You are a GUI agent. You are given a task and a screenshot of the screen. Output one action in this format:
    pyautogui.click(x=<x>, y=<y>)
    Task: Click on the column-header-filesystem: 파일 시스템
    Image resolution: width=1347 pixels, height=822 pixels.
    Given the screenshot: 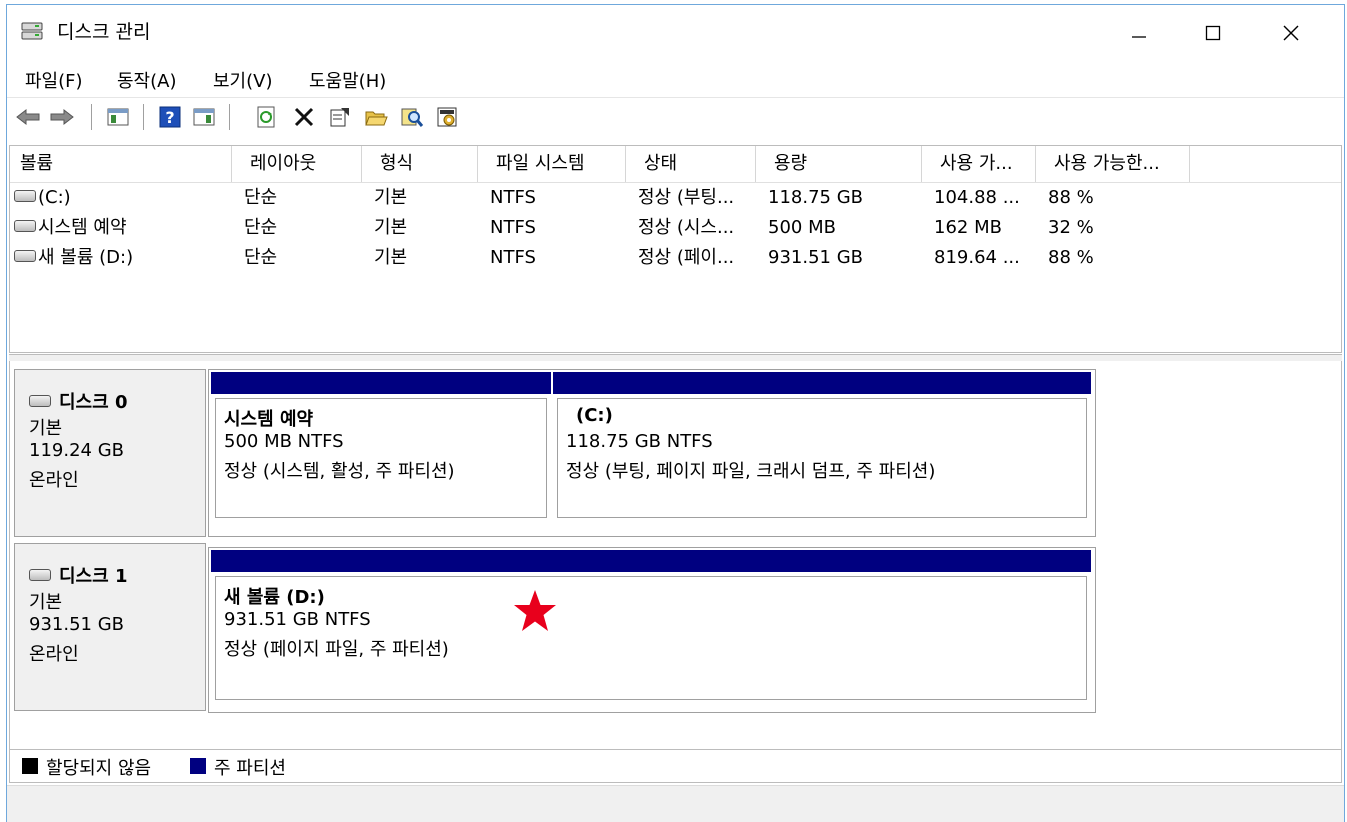 What is the action you would take?
    pyautogui.click(x=552, y=164)
    